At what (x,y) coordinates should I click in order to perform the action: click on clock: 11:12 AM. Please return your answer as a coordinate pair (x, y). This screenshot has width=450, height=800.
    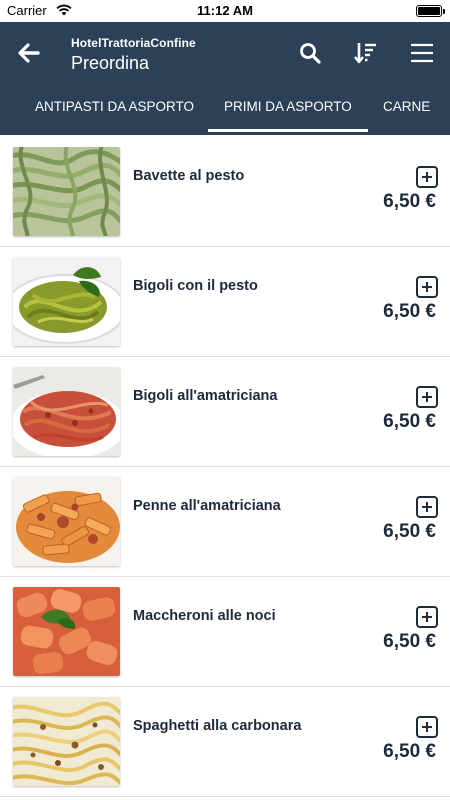
    Looking at the image, I should click on (225, 10).